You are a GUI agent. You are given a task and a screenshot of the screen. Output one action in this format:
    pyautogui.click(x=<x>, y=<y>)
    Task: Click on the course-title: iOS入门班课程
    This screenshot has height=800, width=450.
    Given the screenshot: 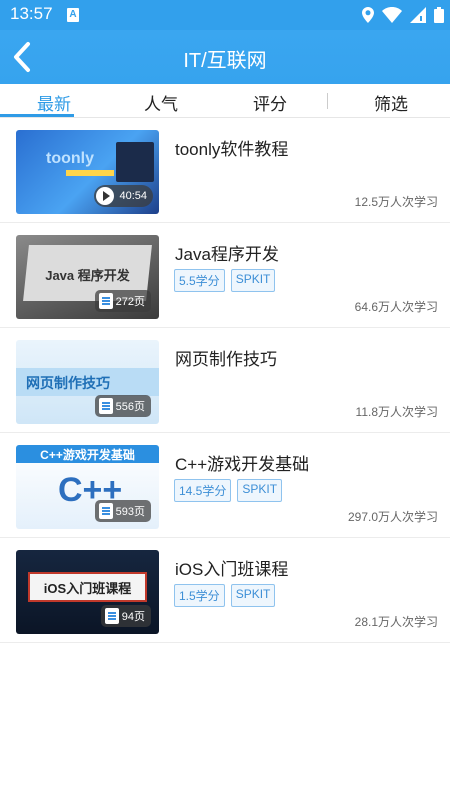 What is the action you would take?
    pyautogui.click(x=232, y=569)
    